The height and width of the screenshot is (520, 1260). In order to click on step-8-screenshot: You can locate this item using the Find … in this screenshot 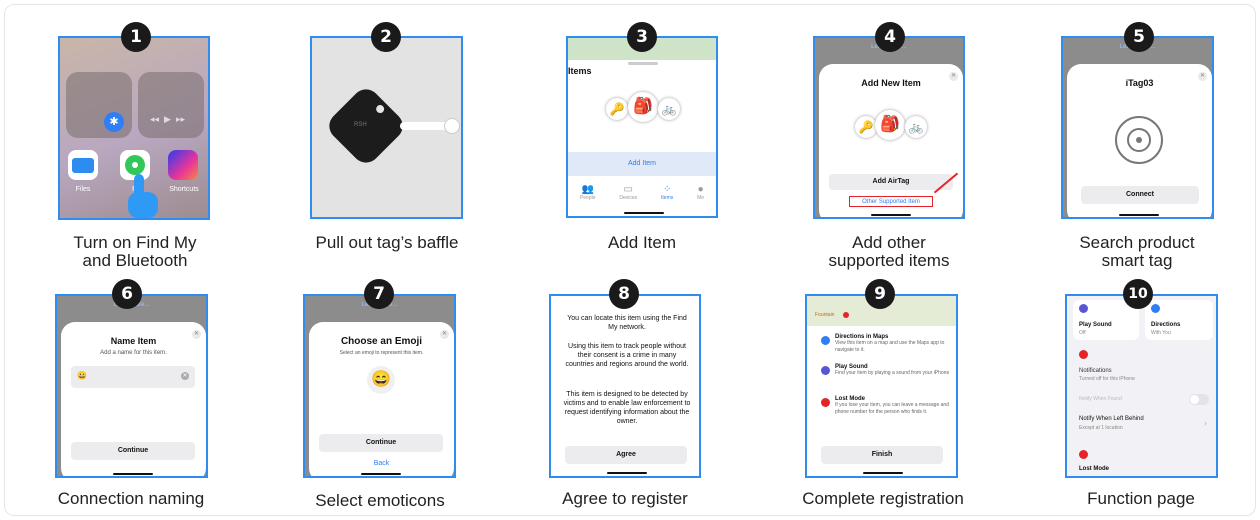, I will do `click(625, 386)`.